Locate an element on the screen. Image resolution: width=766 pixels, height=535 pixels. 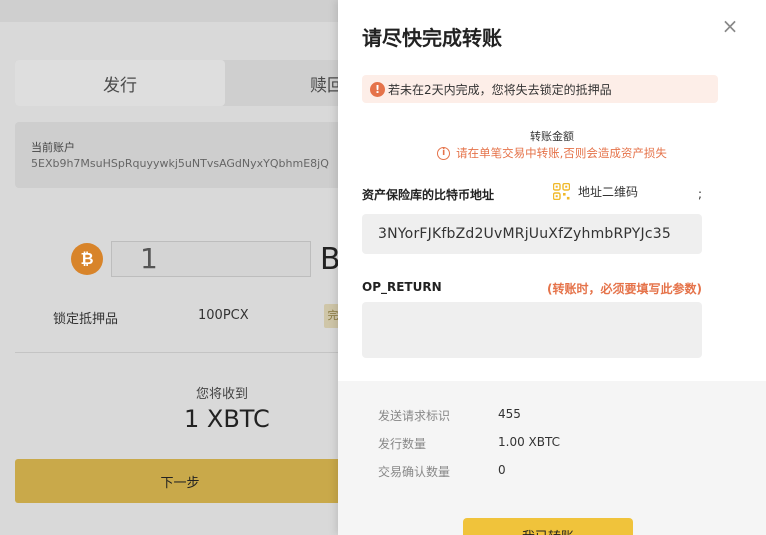
account-card is located at coordinates (180, 155).